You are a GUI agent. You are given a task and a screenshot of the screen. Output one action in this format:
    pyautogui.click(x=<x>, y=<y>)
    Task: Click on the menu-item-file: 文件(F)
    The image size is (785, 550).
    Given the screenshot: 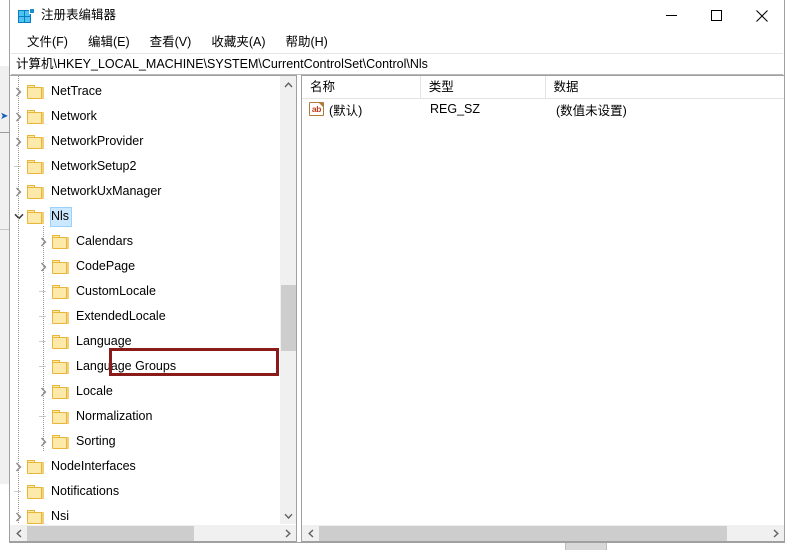 What is the action you would take?
    pyautogui.click(x=47, y=42)
    